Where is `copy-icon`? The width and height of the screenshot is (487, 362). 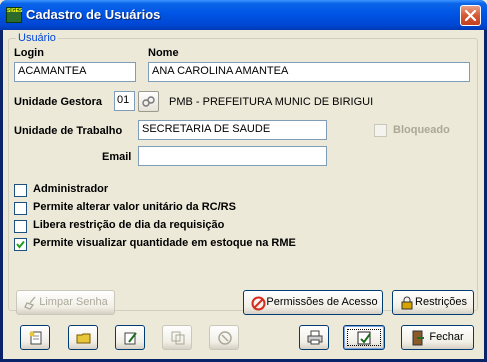 copy-icon is located at coordinates (178, 338).